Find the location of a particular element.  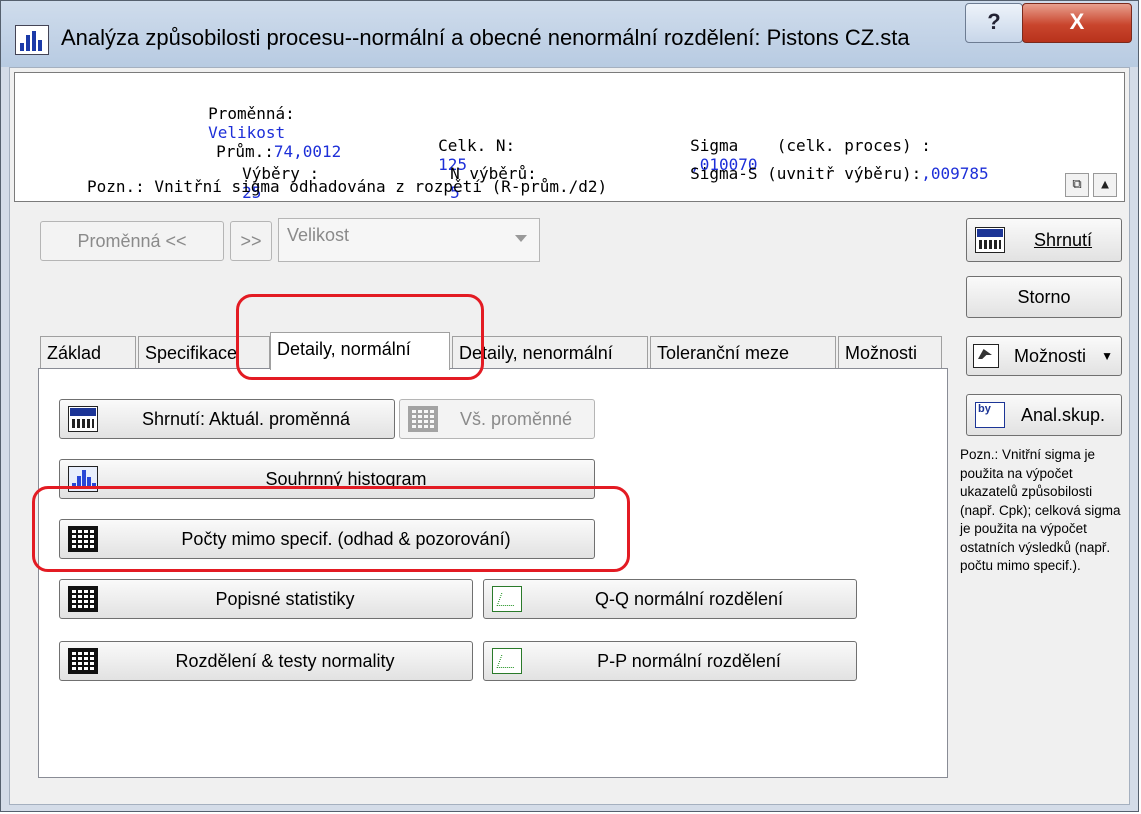

statistica-app-icon is located at coordinates (32, 40).